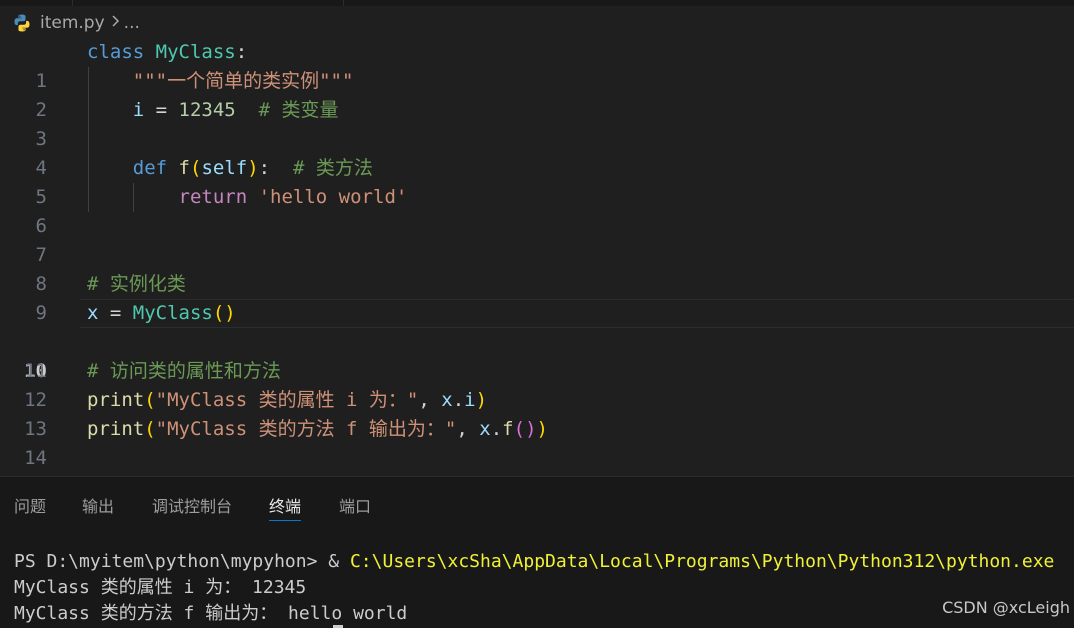 The image size is (1074, 628). Describe the element at coordinates (98, 505) in the screenshot. I see `tab-output: 输出` at that location.